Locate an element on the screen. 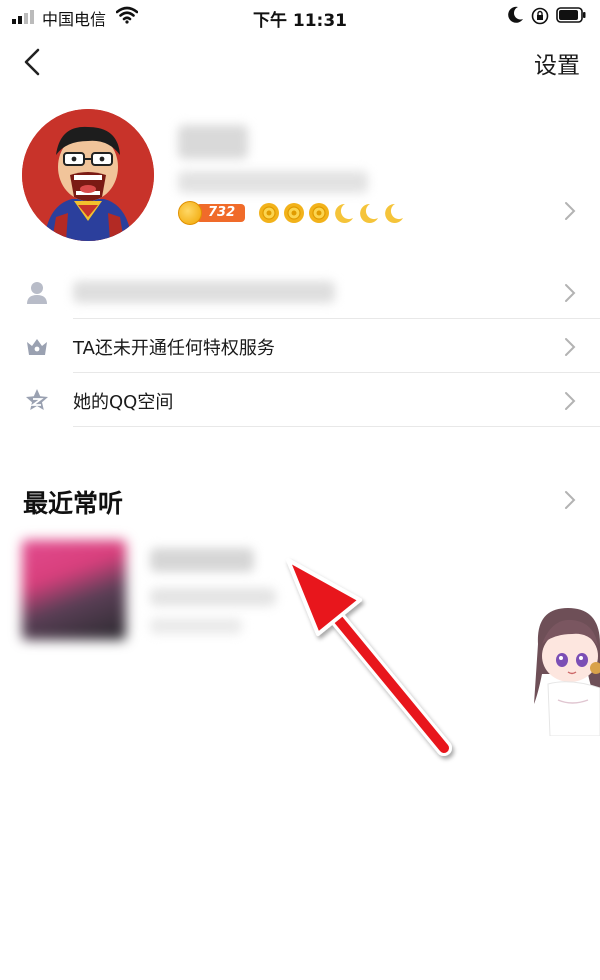 The width and height of the screenshot is (600, 980). superman-cartoon-avatar-image is located at coordinates (88, 175).